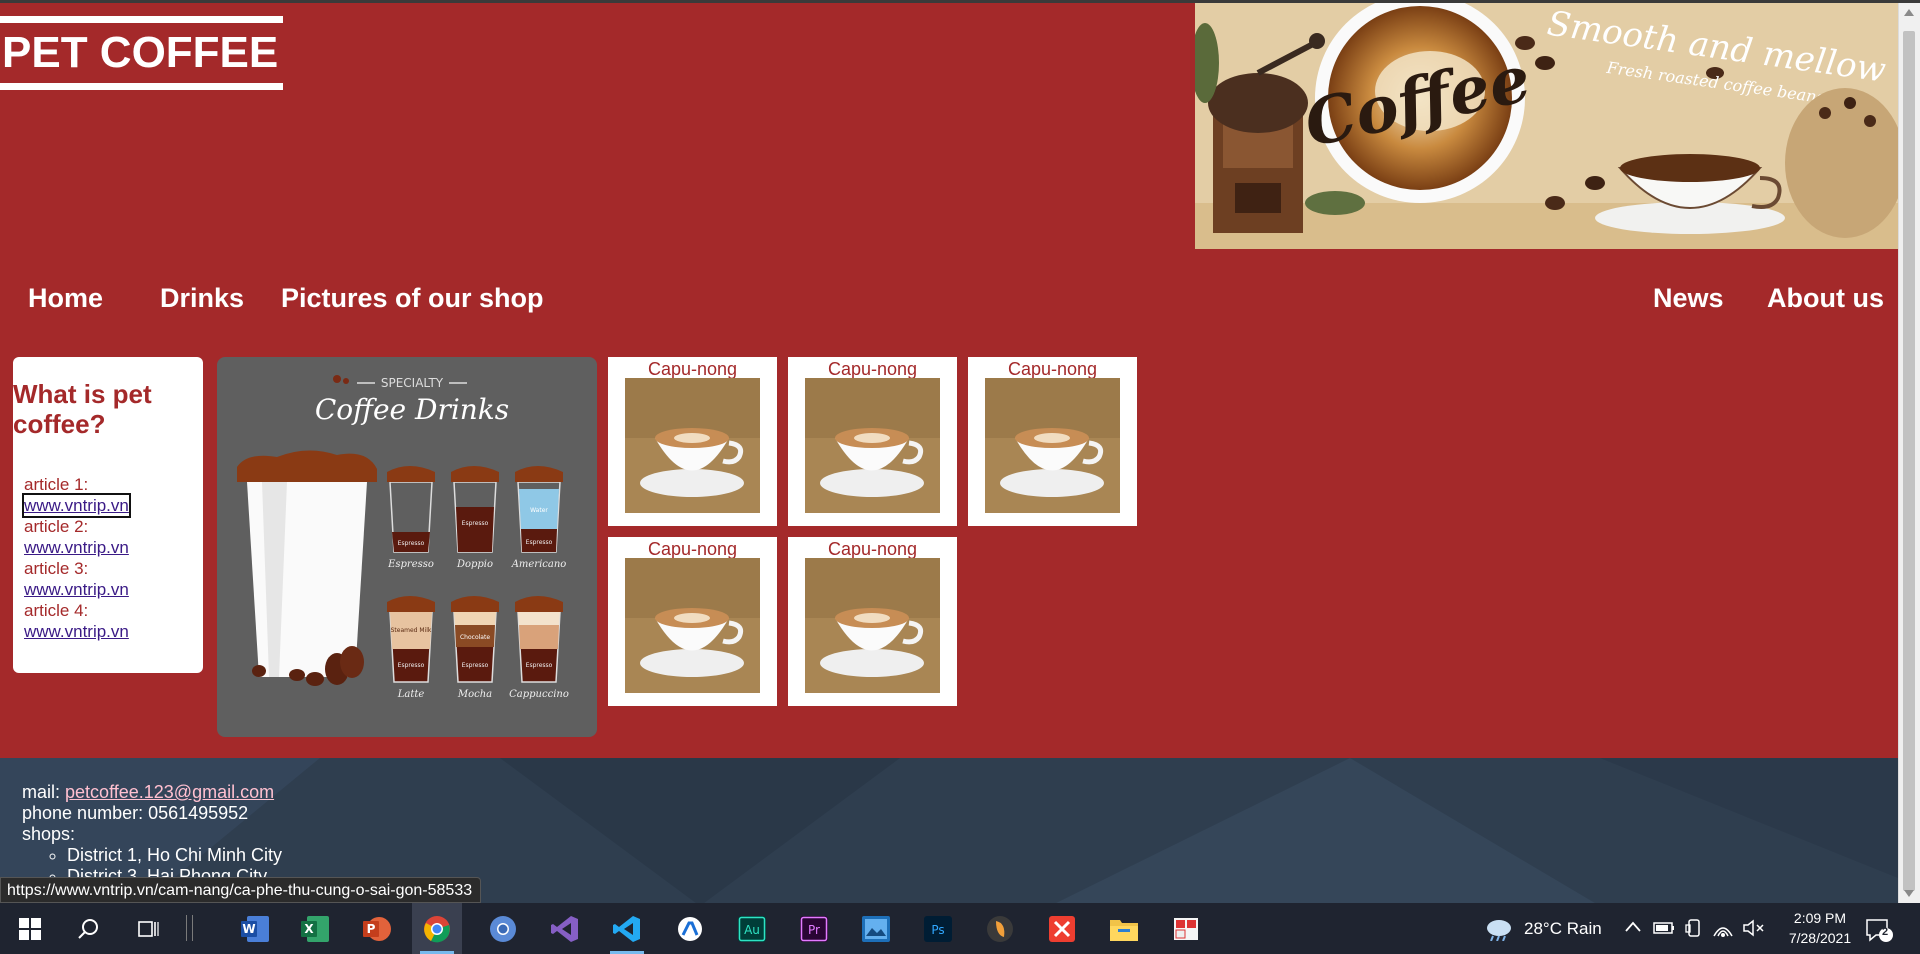 This screenshot has width=1920, height=954. Describe the element at coordinates (1754, 930) in the screenshot. I see `volume-muted-icon` at that location.